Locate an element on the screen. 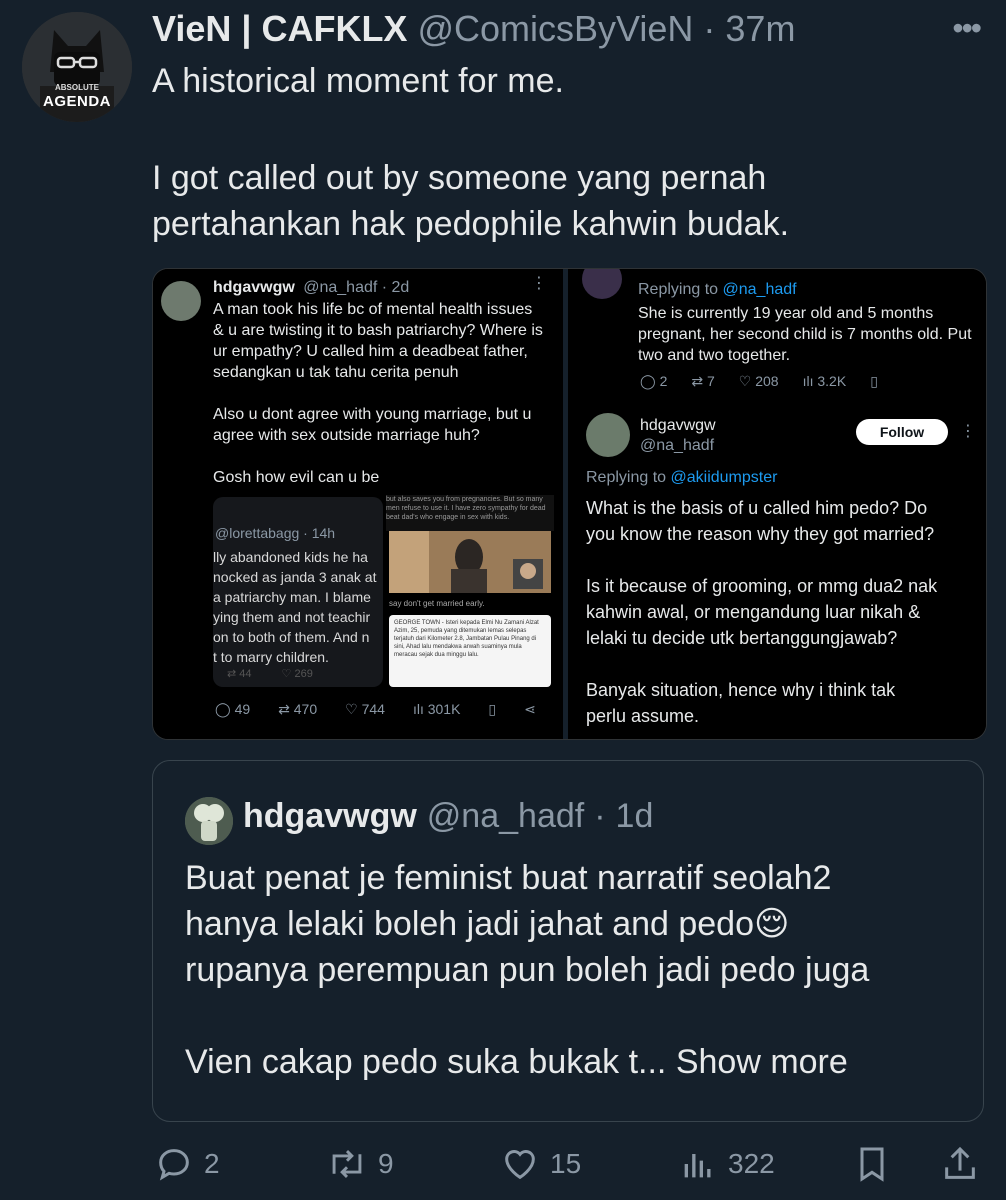  media-right-avatar is located at coordinates (608, 435).